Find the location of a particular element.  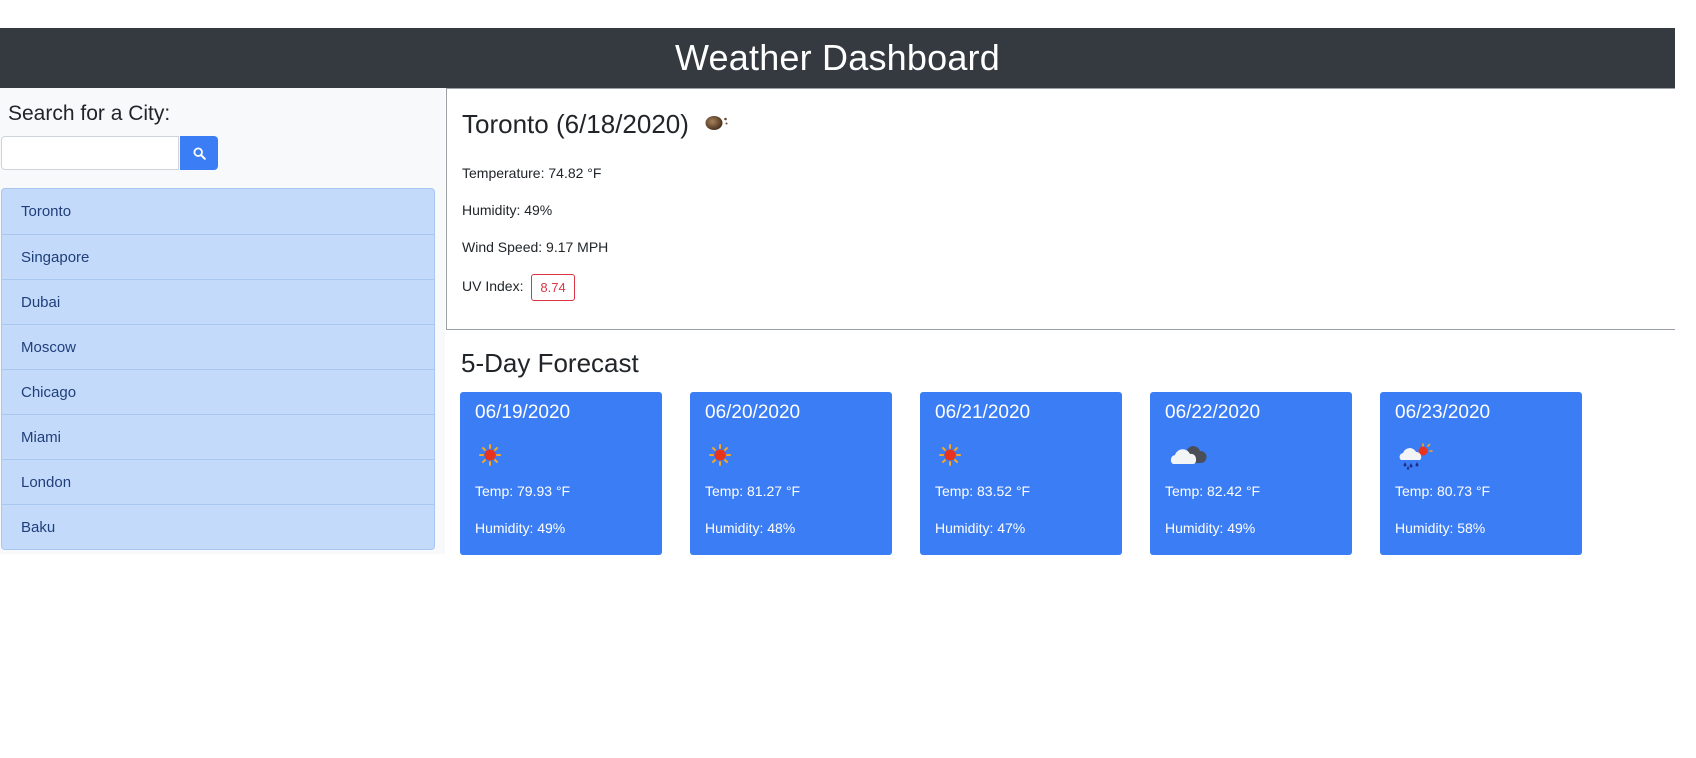

forecast-date: 06/23/2020 is located at coordinates (1443, 412).